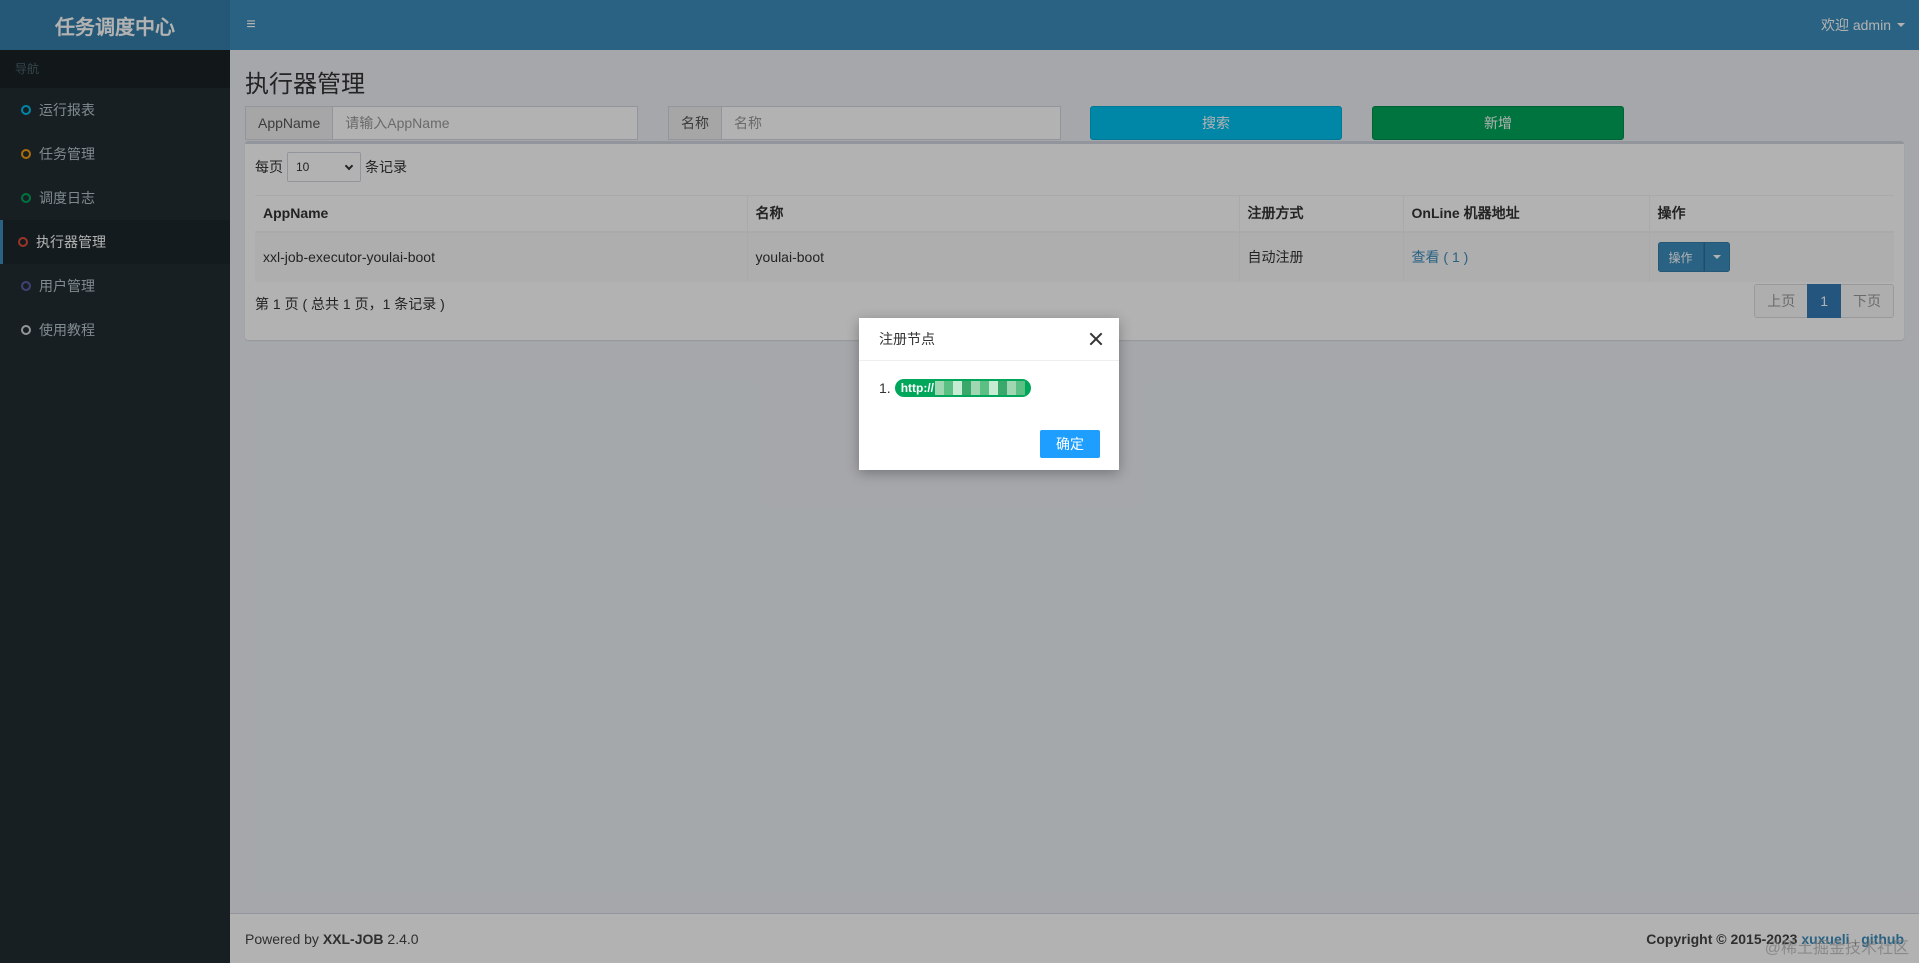 The width and height of the screenshot is (1919, 963). What do you see at coordinates (1096, 339) in the screenshot?
I see `close-icon` at bounding box center [1096, 339].